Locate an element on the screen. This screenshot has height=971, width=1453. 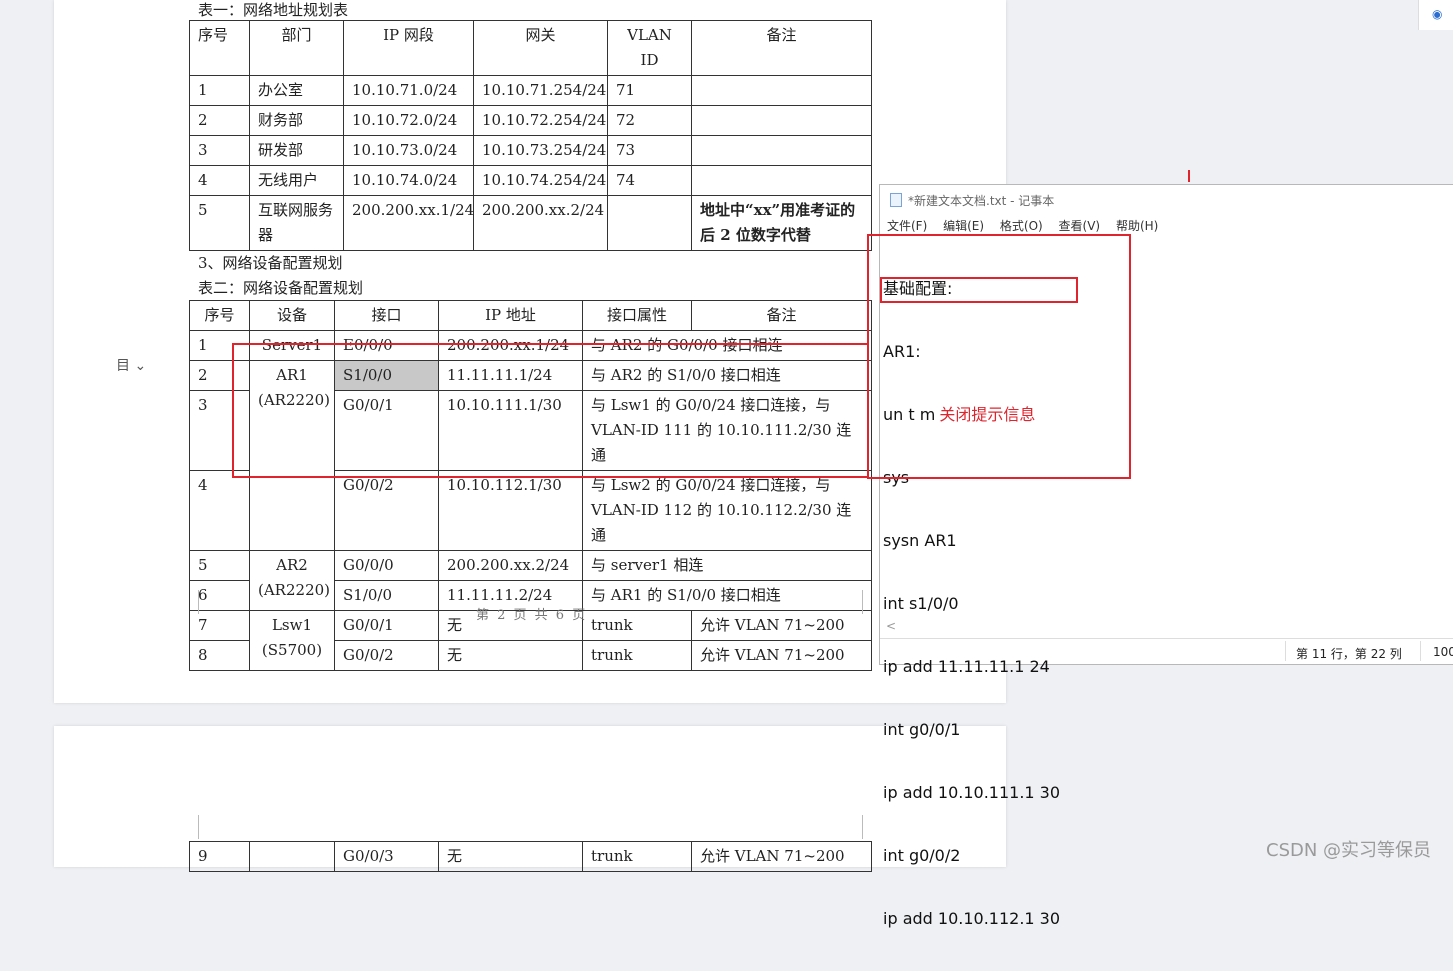
cell: 研发部 is located at coordinates (296, 150).